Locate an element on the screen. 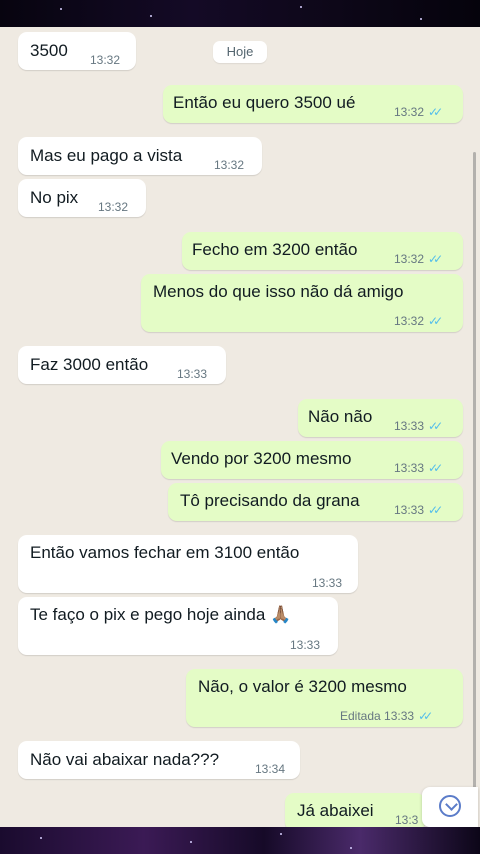  message-text: Não, o valor é 3200 mesmo is located at coordinates (302, 686).